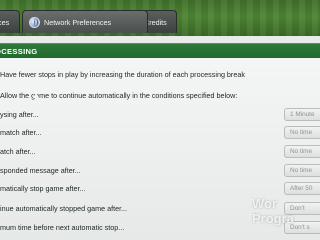  Describe the element at coordinates (302, 188) in the screenshot. I see `option-dropdown: After 50` at that location.